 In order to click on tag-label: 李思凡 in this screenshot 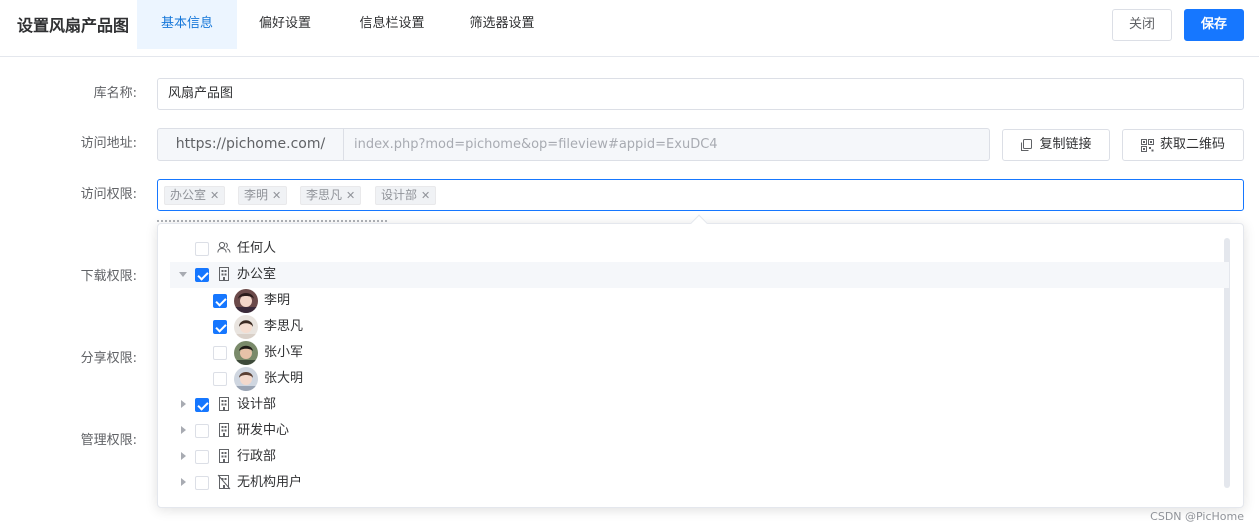, I will do `click(324, 195)`.